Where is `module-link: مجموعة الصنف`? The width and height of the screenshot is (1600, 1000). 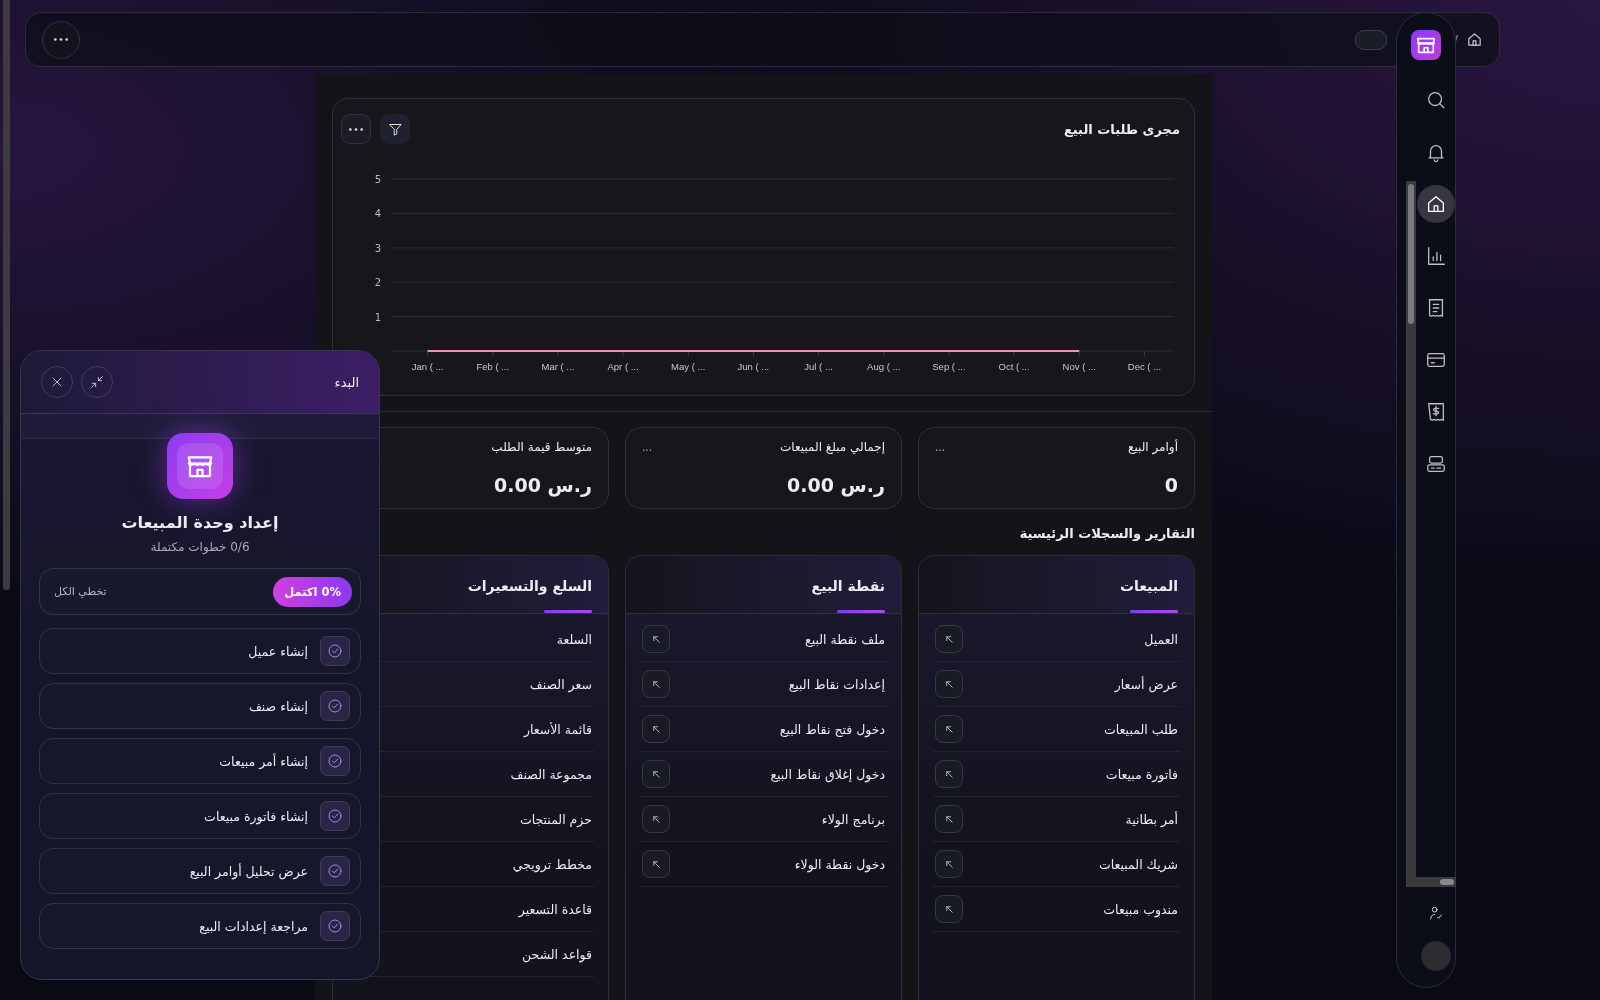
module-link: مجموعة الصنف is located at coordinates (551, 774).